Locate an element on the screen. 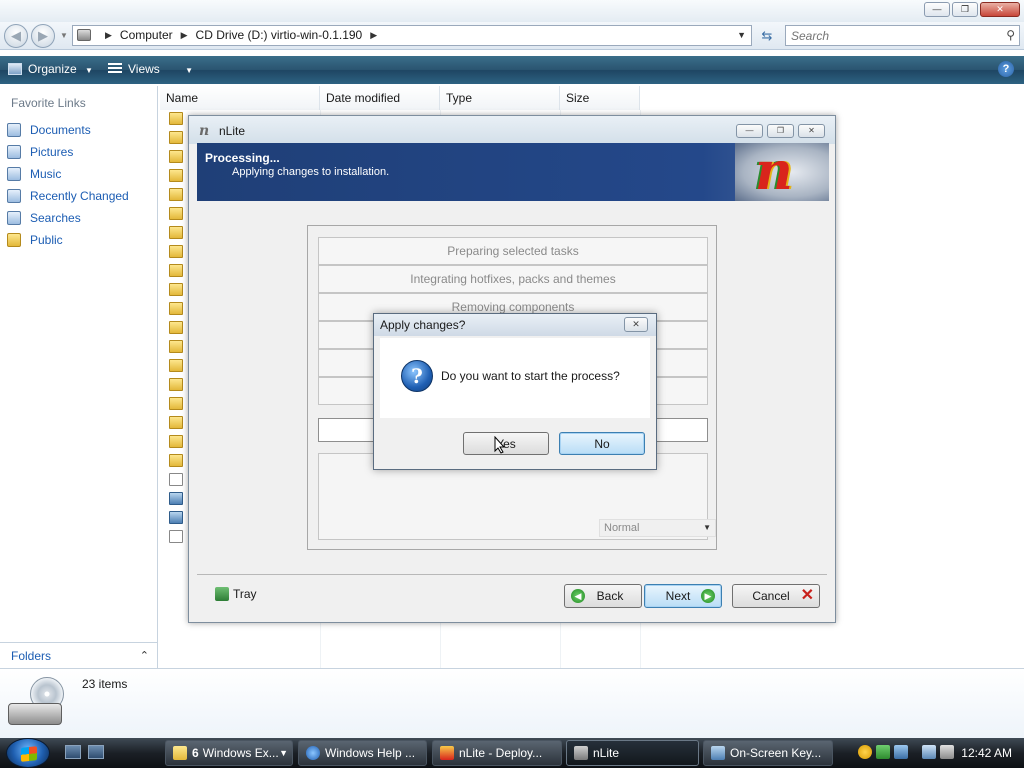 Image resolution: width=1024 pixels, height=768 pixels. next-button: Next ▶ is located at coordinates (683, 596).